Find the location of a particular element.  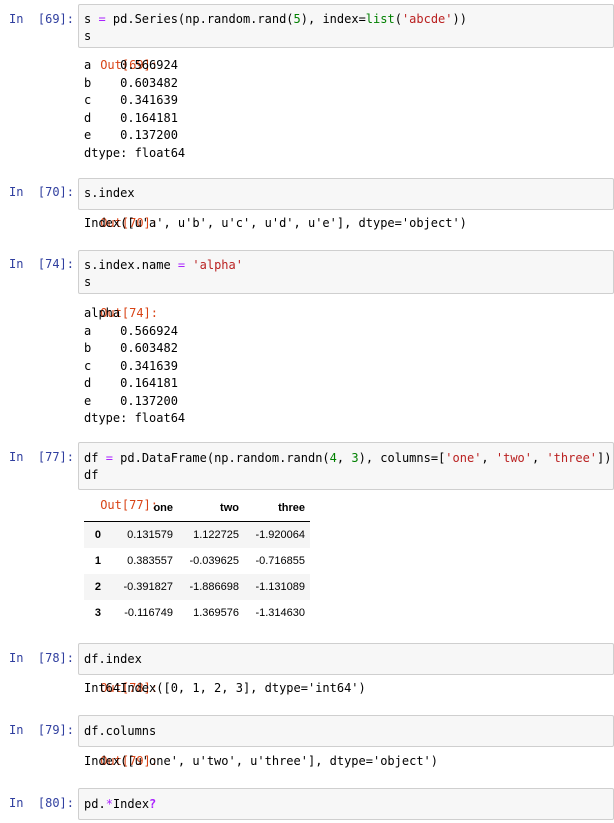

code-line: df.columns is located at coordinates (120, 731).